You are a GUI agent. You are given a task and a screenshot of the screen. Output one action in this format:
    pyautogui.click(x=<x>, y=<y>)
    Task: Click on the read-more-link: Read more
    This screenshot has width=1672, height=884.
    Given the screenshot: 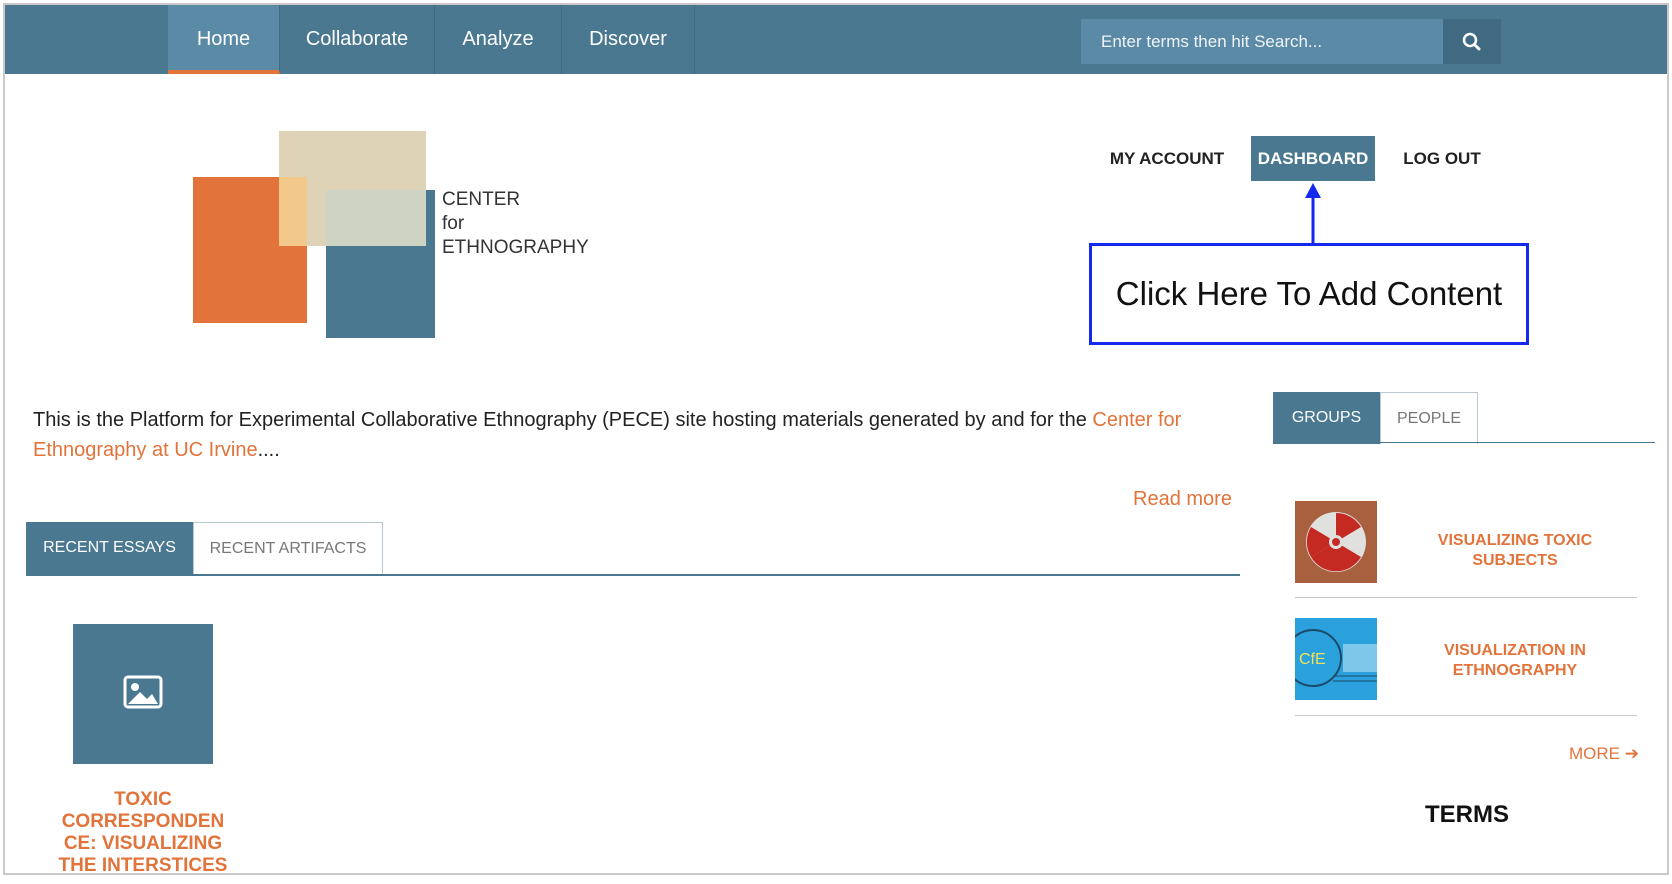 What is the action you would take?
    pyautogui.click(x=1182, y=499)
    